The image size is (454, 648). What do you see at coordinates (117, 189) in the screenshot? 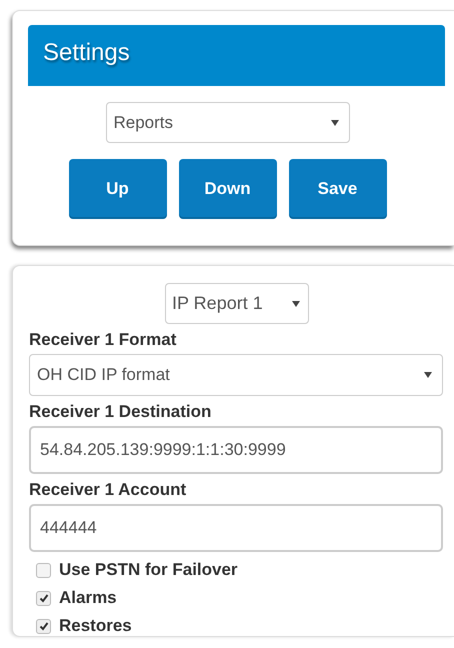
I see `action-button: Up` at bounding box center [117, 189].